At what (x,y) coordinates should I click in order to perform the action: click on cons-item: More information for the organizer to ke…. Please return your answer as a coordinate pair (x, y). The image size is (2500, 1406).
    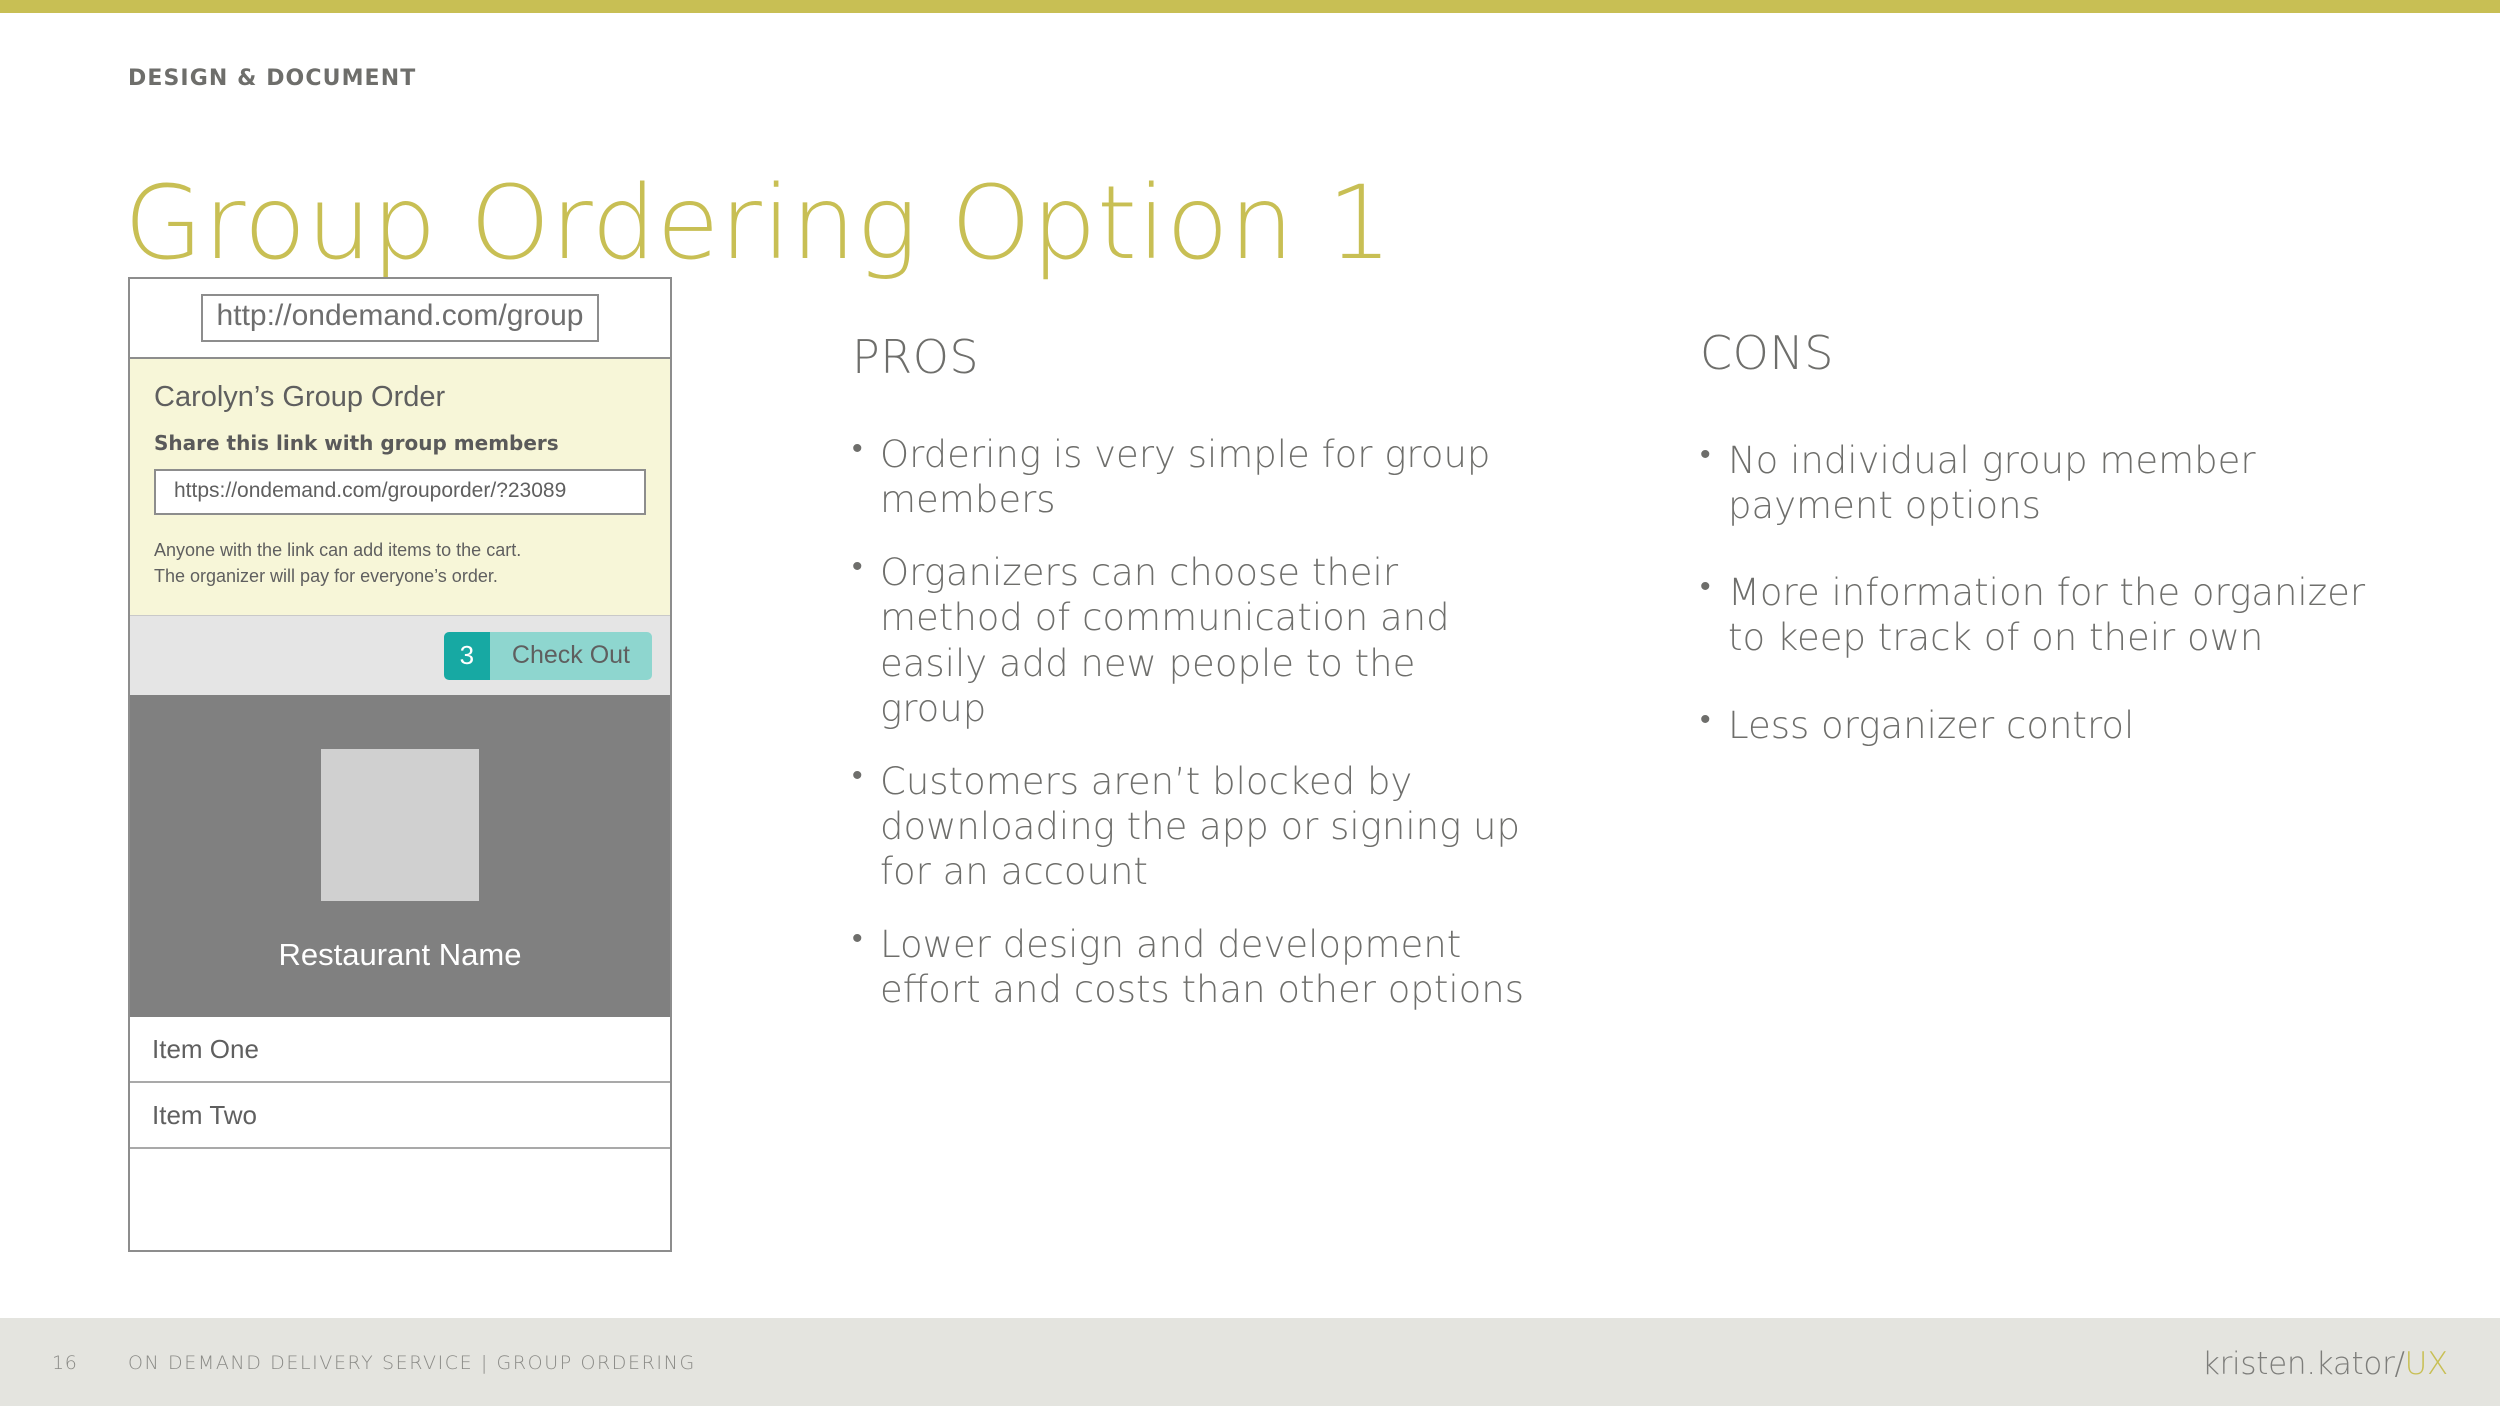
    Looking at the image, I should click on (2050, 614).